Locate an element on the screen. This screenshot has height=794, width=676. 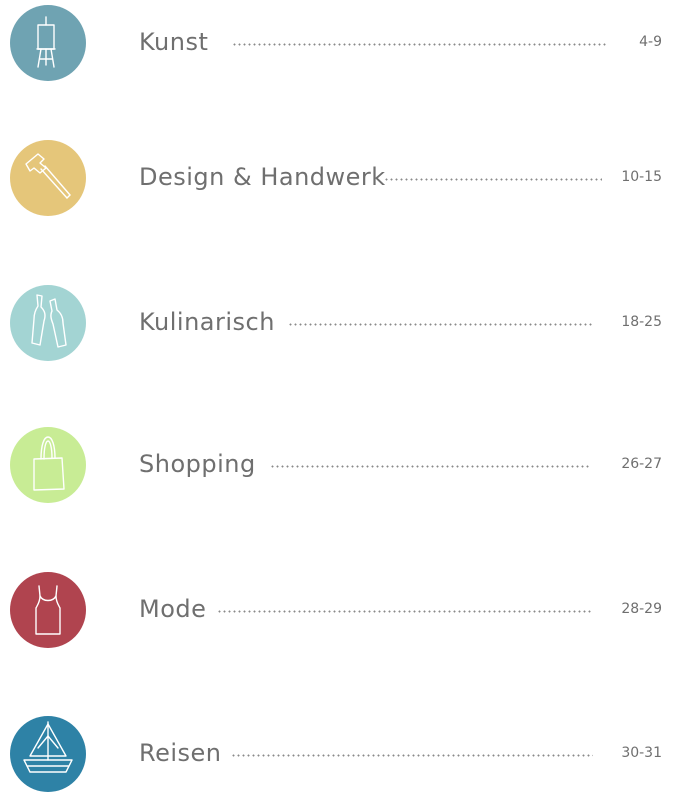
toc-page-range: 30-31 is located at coordinates (641, 753).